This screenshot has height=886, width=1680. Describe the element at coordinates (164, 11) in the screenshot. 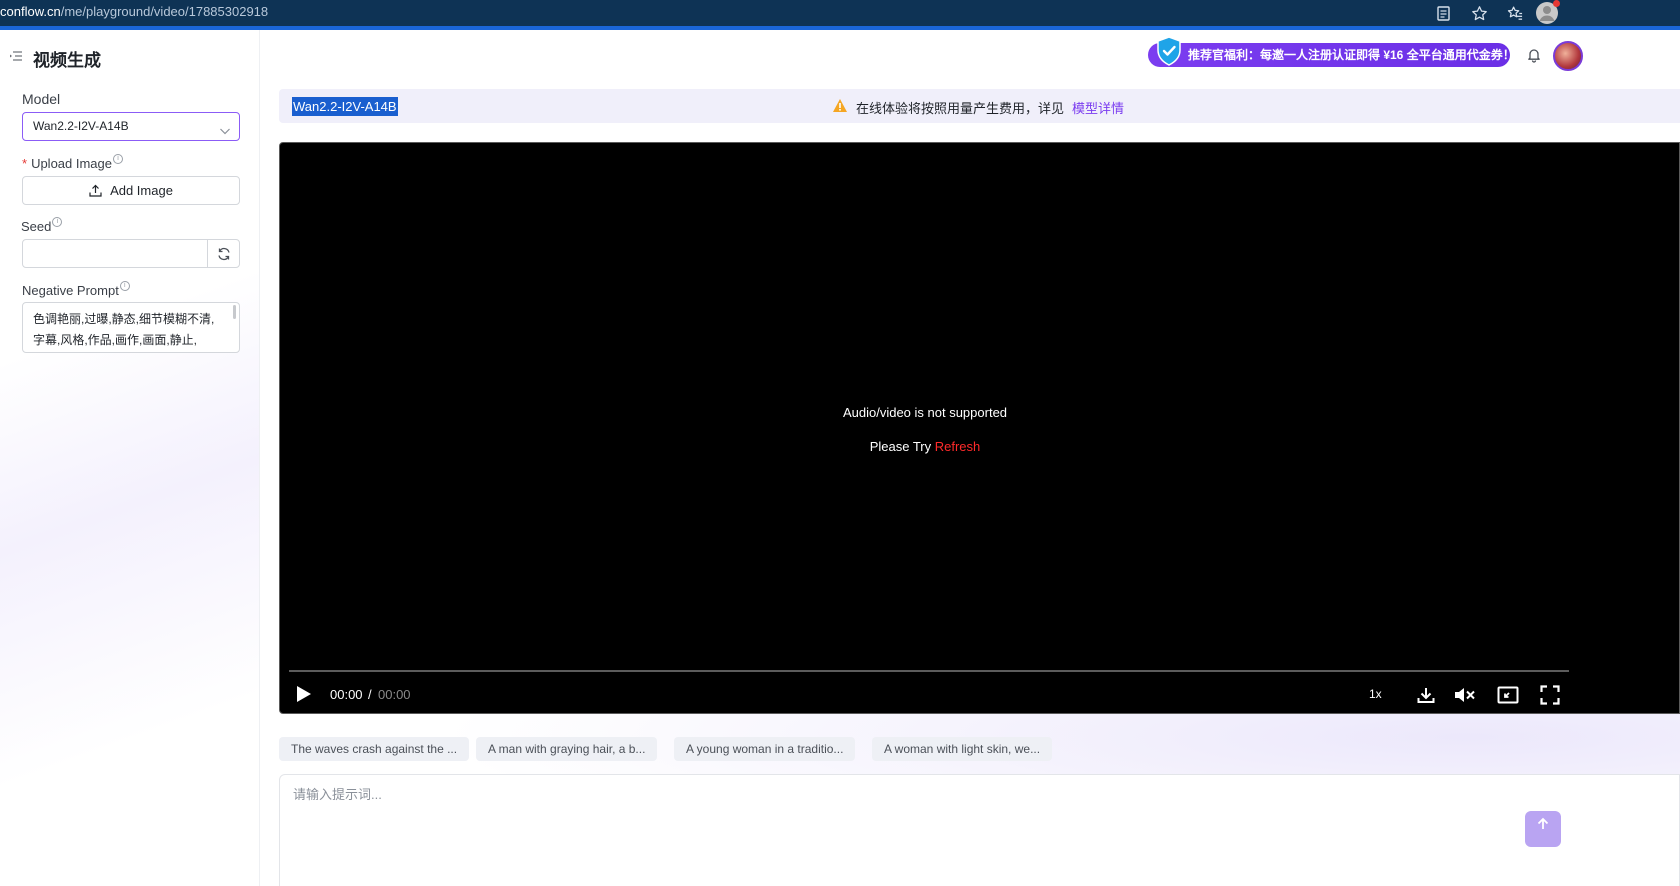

I see `url-path: /me/playground/video/17885302918` at that location.